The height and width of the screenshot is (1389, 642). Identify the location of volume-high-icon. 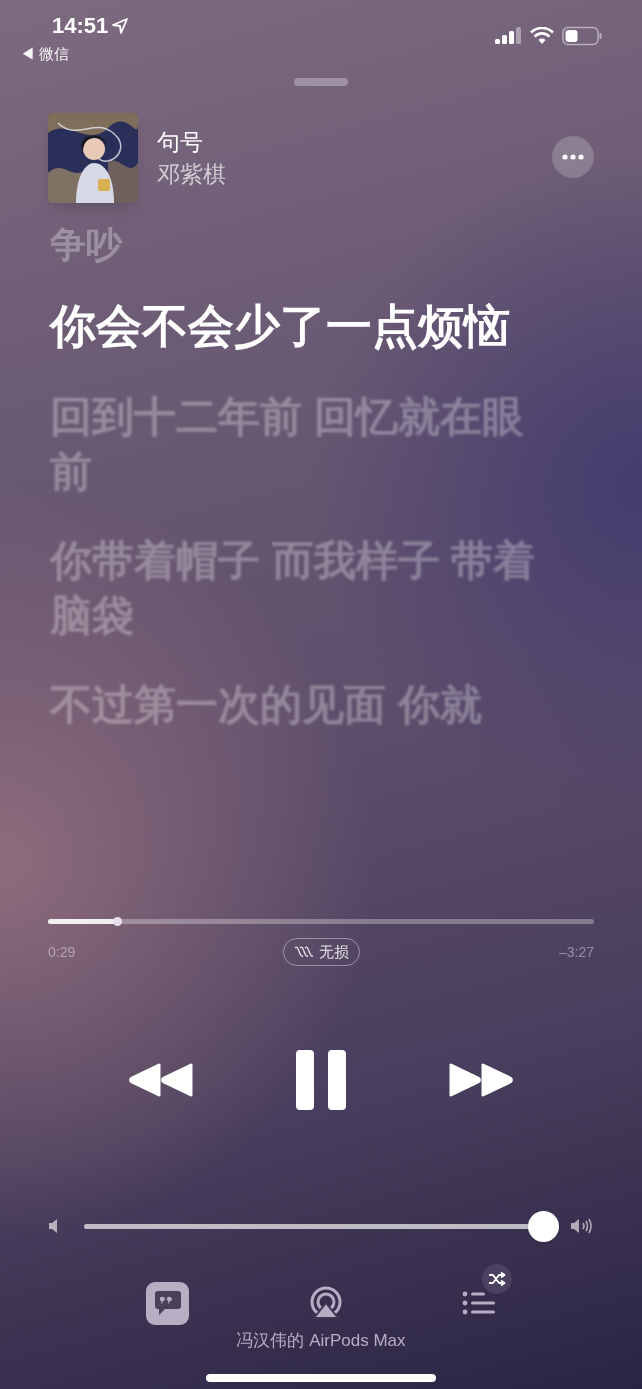
(582, 1226).